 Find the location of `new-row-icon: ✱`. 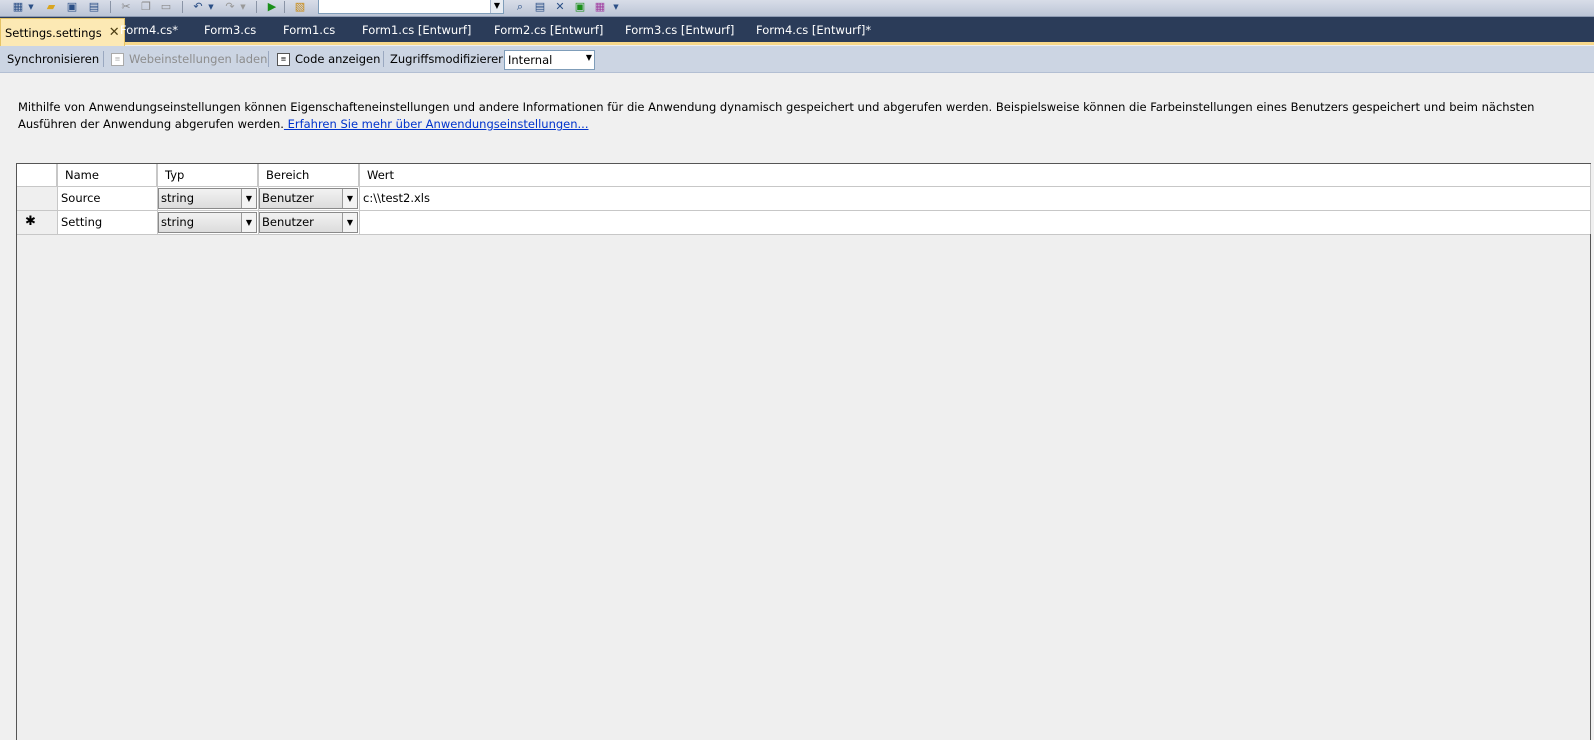

new-row-icon: ✱ is located at coordinates (30, 221).